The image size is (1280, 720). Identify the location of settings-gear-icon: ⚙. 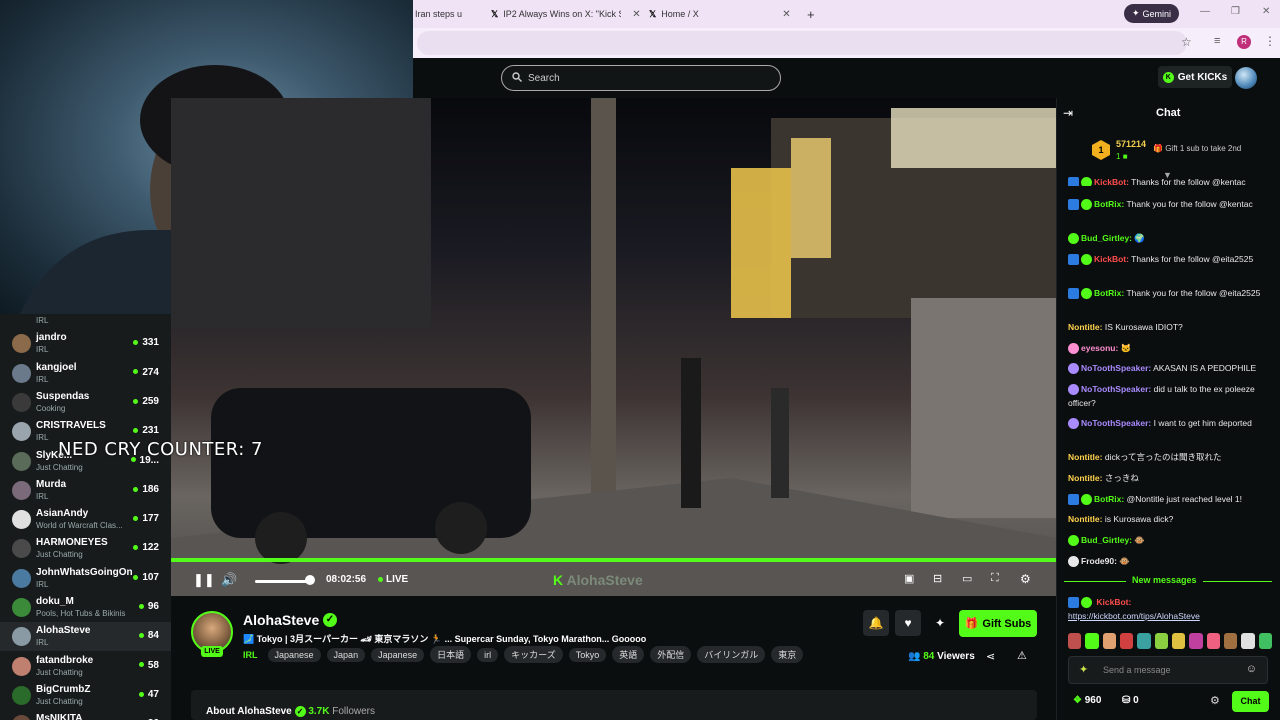
(1025, 579).